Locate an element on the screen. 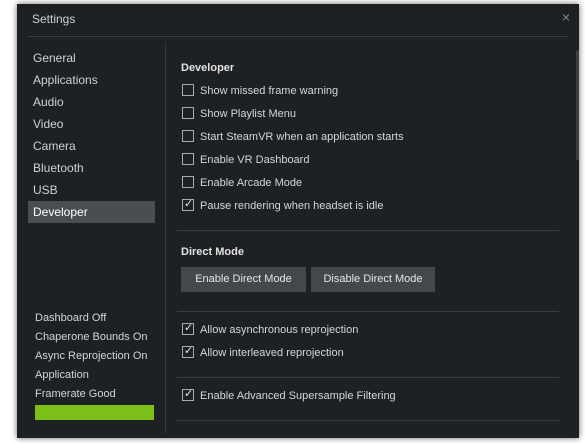  option-label: Pause rendering when headset is idle is located at coordinates (292, 206).